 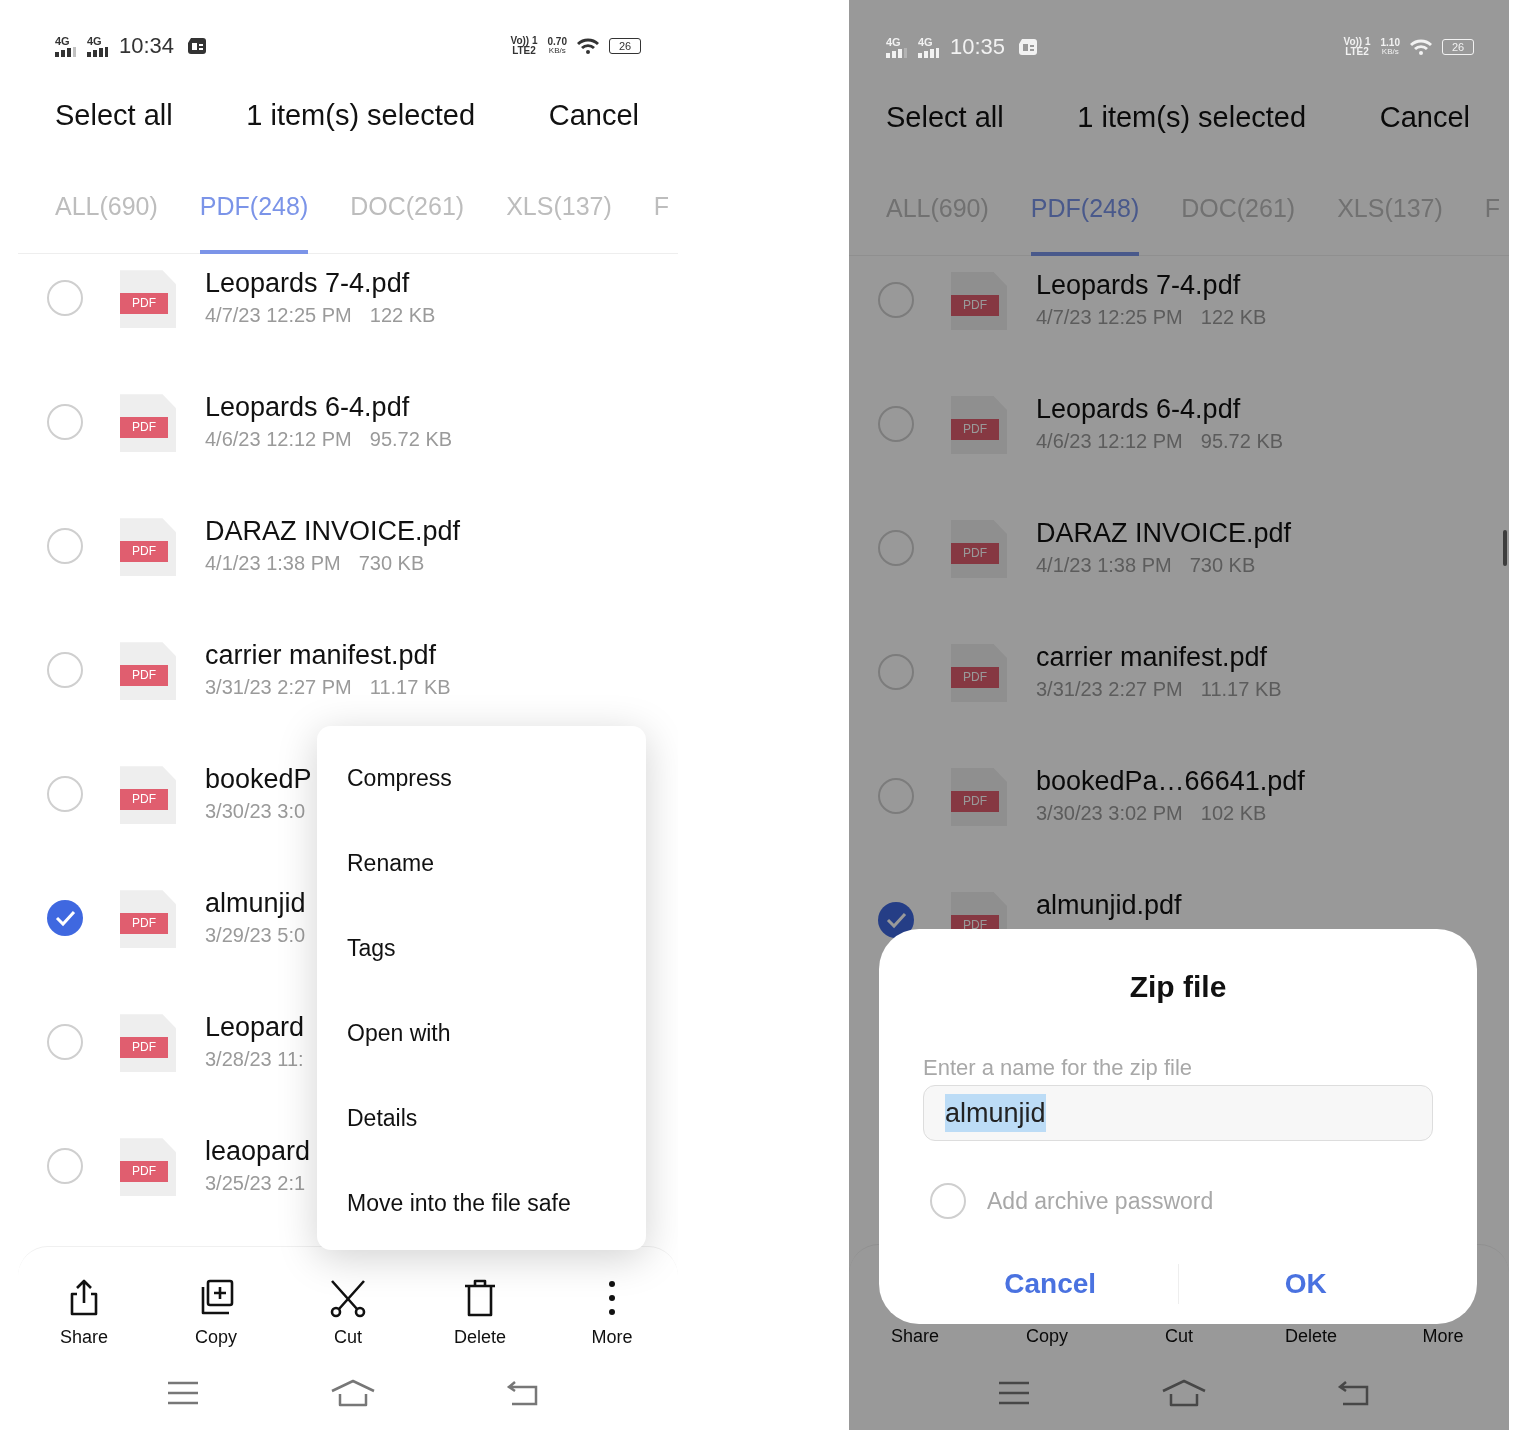 What do you see at coordinates (496, 948) in the screenshot?
I see `menu-item: Tags` at bounding box center [496, 948].